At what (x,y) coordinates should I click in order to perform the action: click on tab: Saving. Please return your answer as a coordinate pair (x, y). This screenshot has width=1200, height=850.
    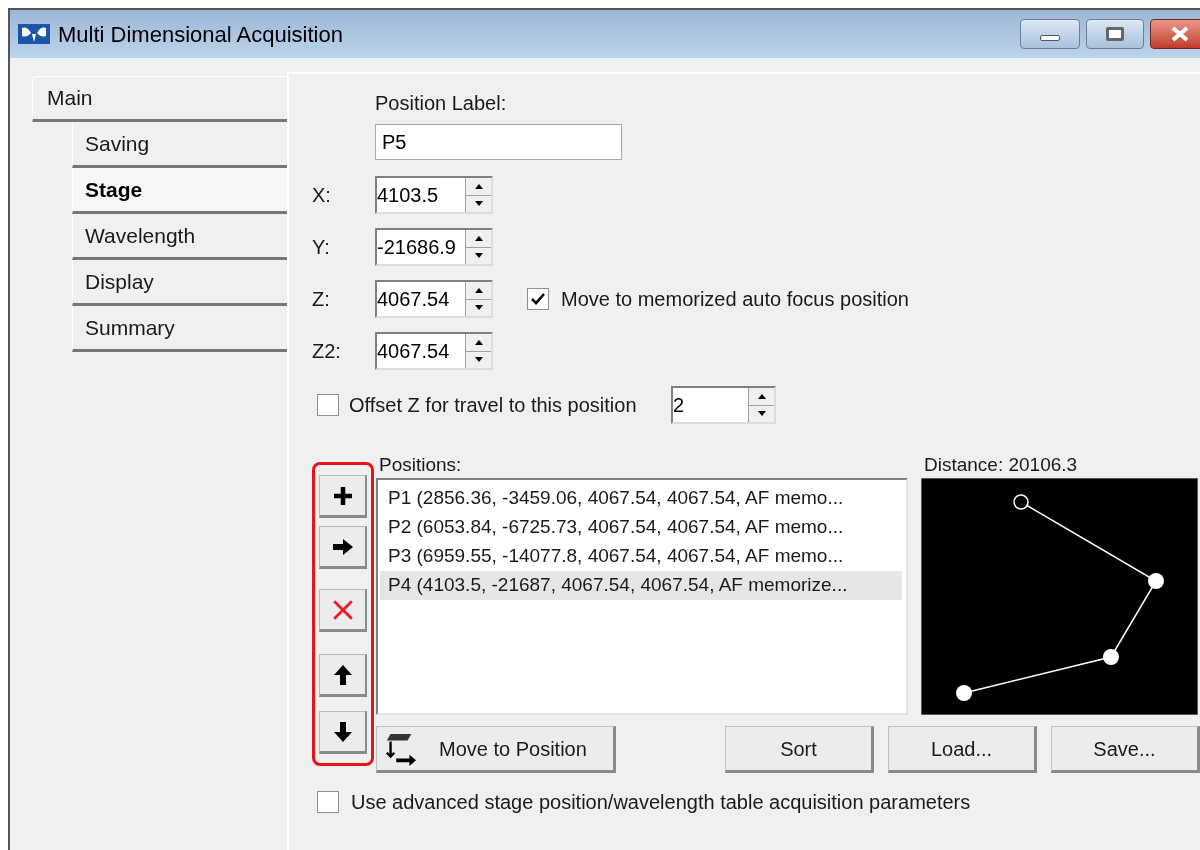
    Looking at the image, I should click on (179, 145).